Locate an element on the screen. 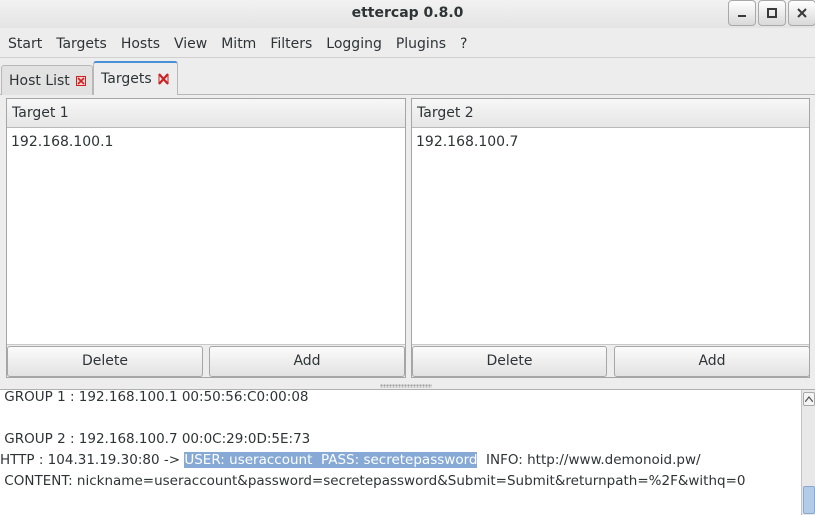 Image resolution: width=815 pixels, height=515 pixels. tab-targets: Targets is located at coordinates (135, 78).